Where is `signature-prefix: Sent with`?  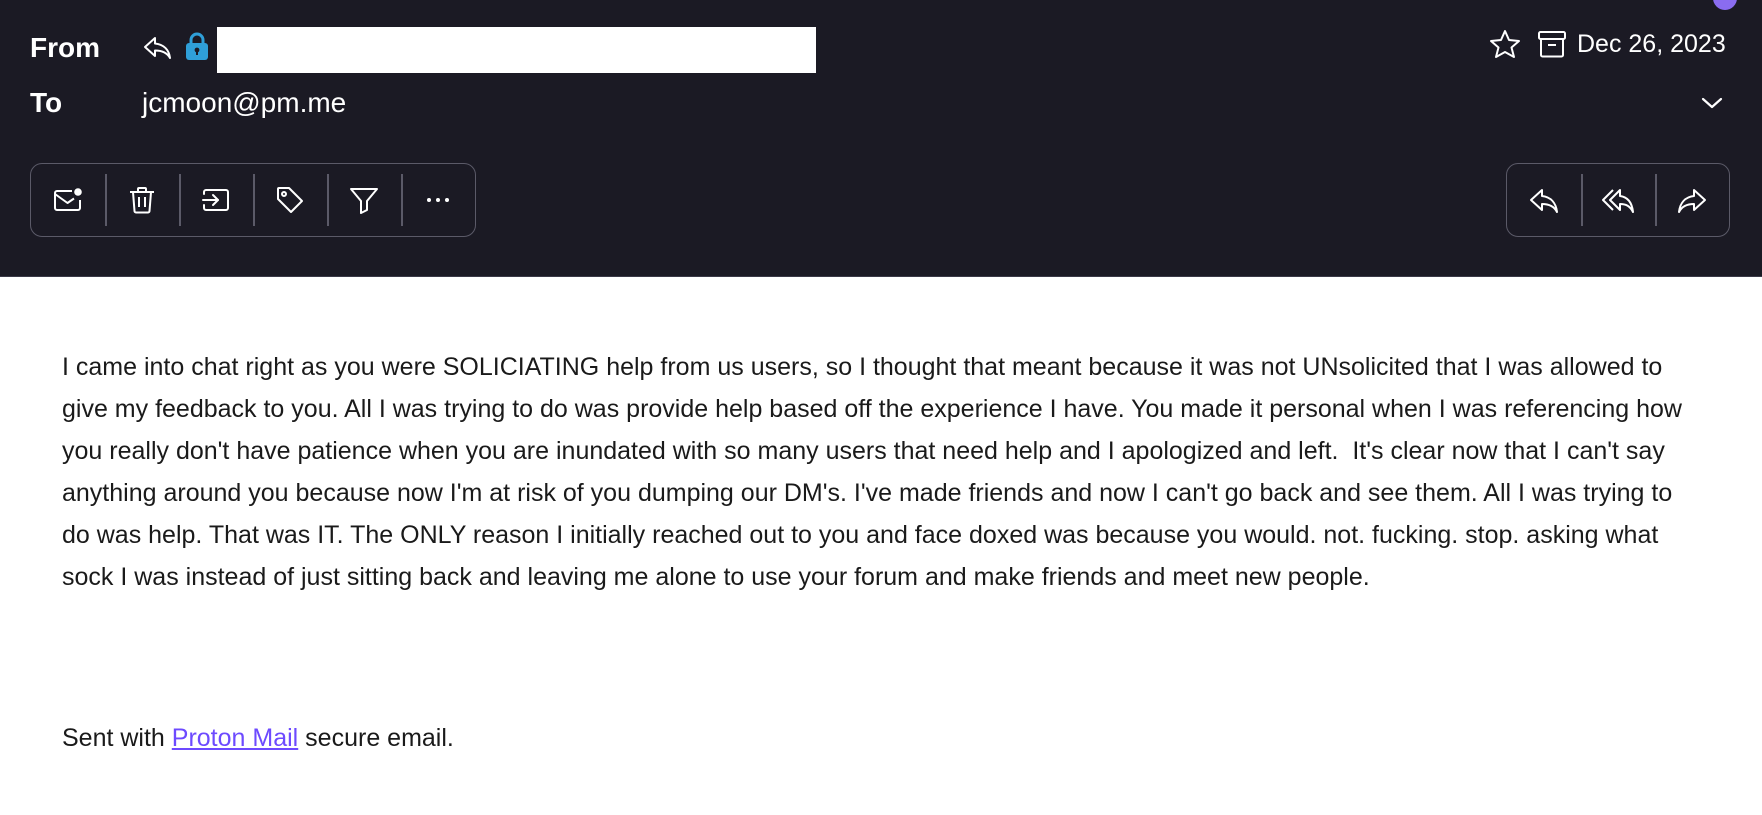 signature-prefix: Sent with is located at coordinates (117, 738).